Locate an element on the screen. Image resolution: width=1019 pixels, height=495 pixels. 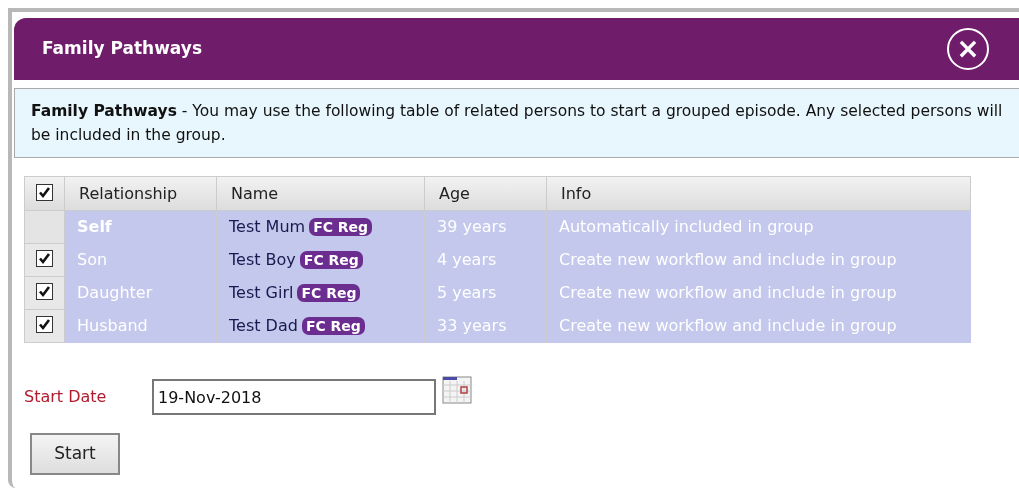
table-cell: 4 years is located at coordinates (485, 260).